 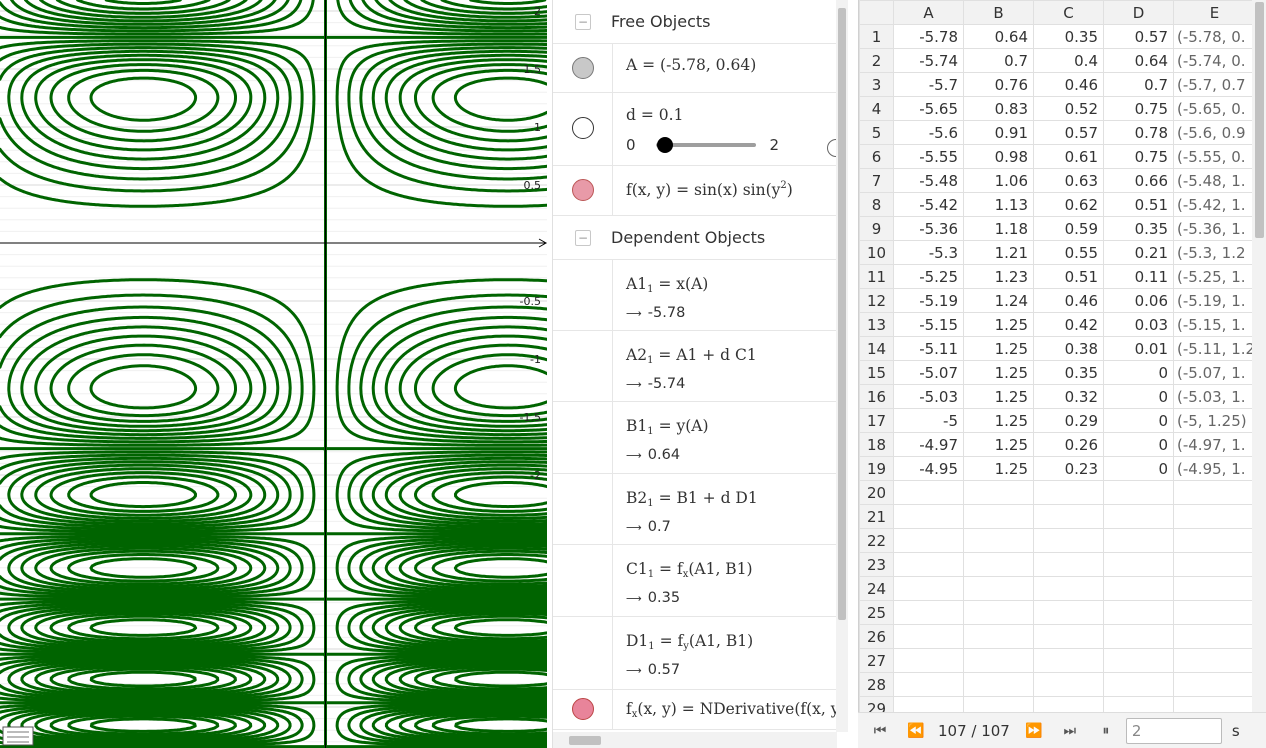 I want to click on definition: A21 = A1 + d C1, so click(x=731, y=356).